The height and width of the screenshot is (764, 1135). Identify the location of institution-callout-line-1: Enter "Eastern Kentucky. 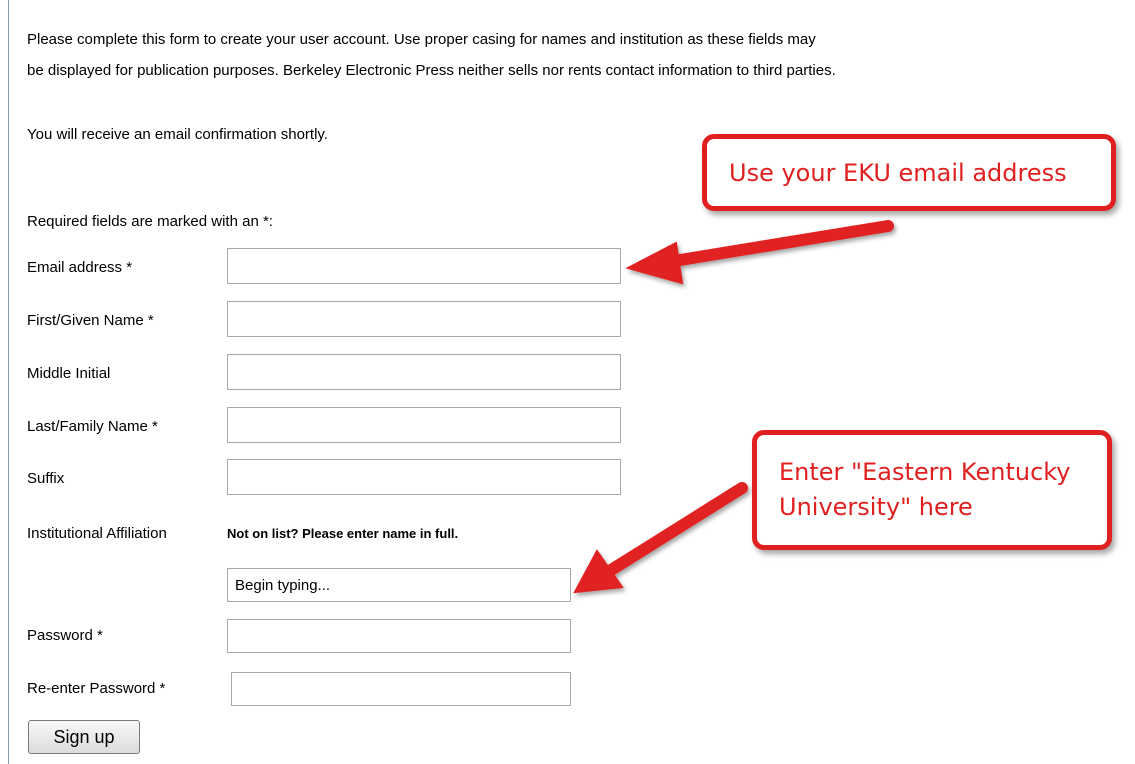
(925, 472).